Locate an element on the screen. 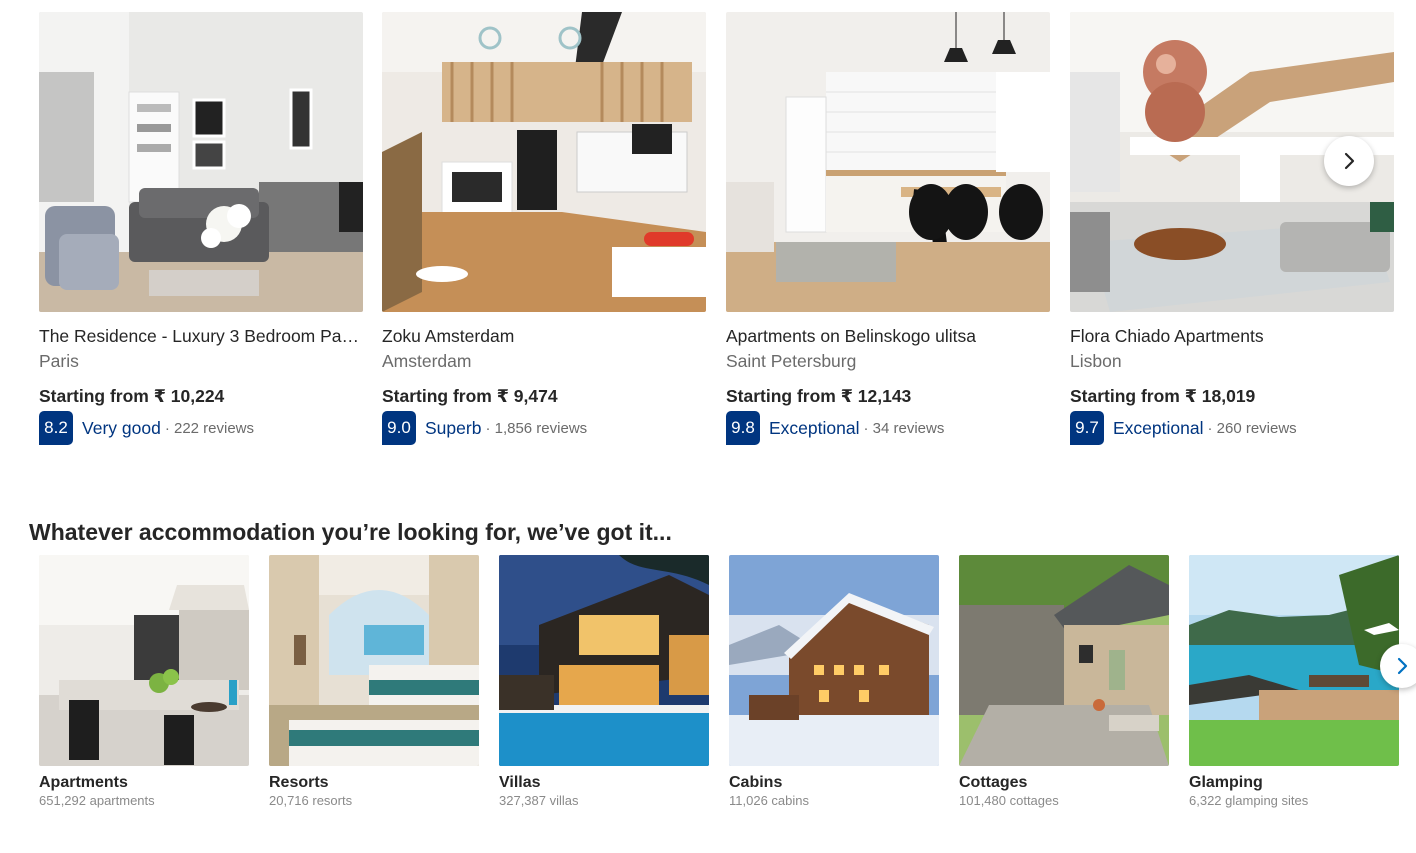 The height and width of the screenshot is (853, 1416). review-score-badge: 9.7 is located at coordinates (1087, 428).